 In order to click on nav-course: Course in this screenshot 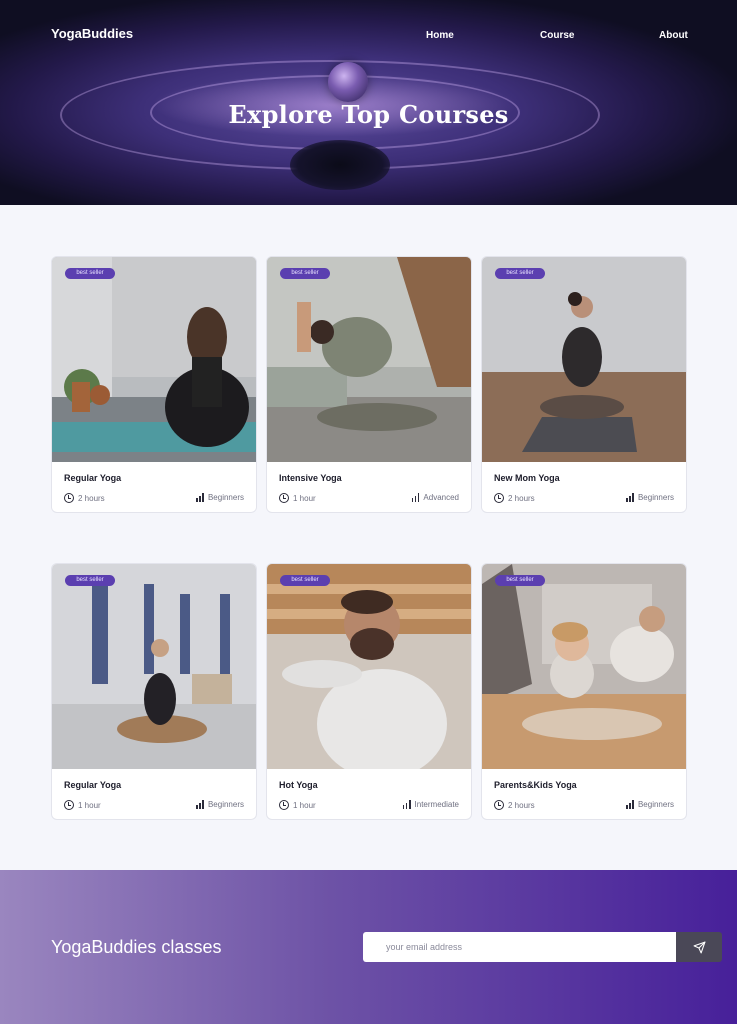, I will do `click(557, 35)`.